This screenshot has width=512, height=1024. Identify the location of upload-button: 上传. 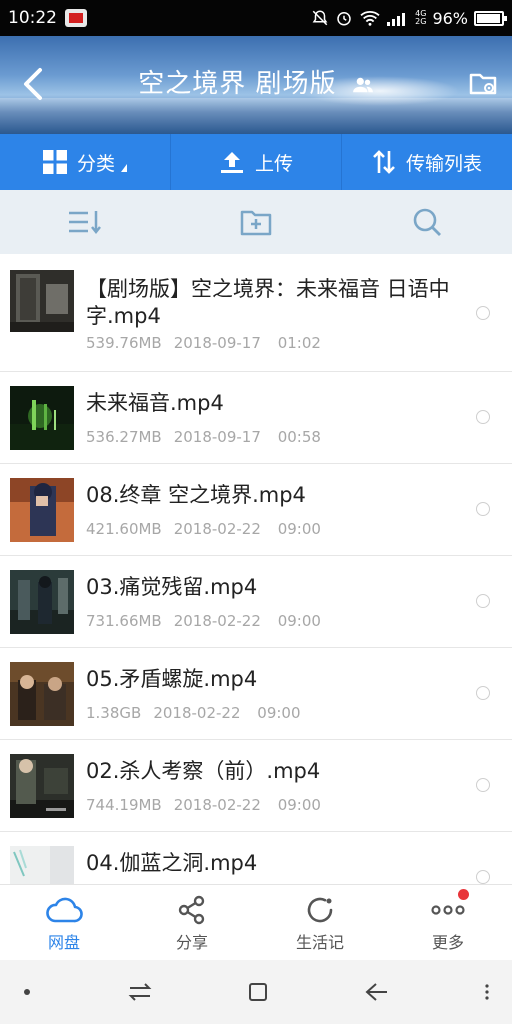
(256, 162).